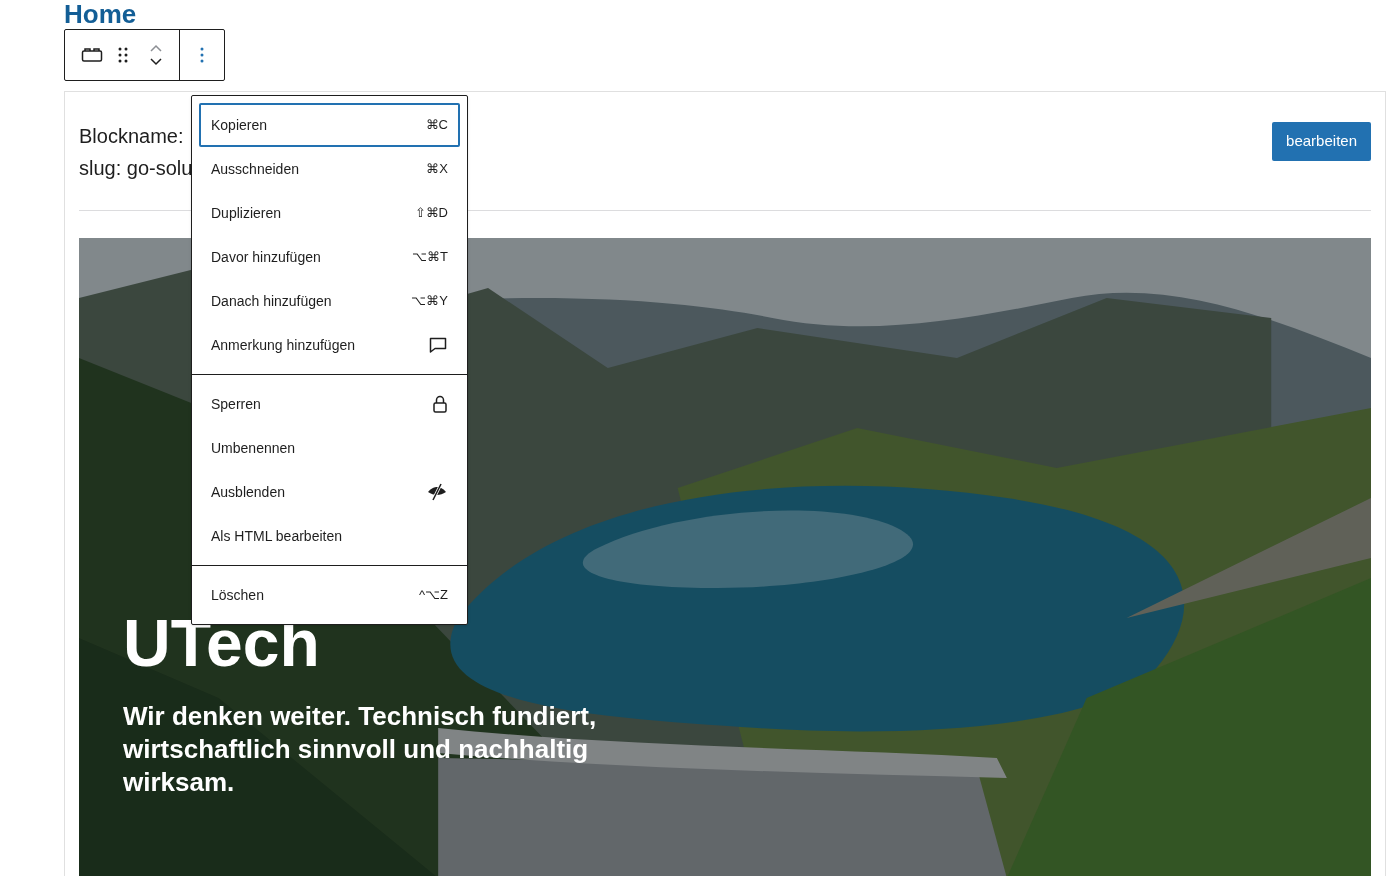  I want to click on edit-button: bearbeiten, so click(1321, 141).